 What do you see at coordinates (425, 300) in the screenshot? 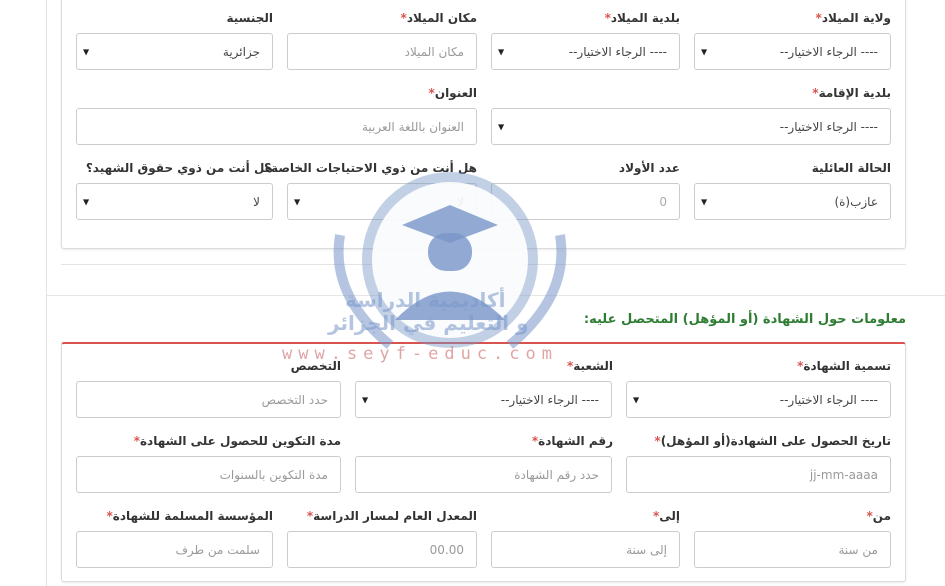
I see `watermark-line1: أكاديمية الدراسة` at bounding box center [425, 300].